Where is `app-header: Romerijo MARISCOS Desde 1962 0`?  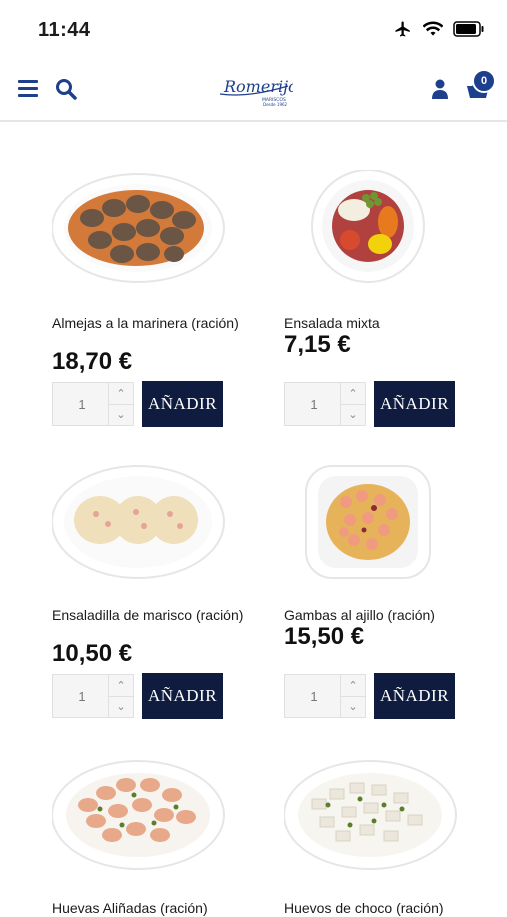
app-header: Romerijo MARISCOS Desde 1962 0 is located at coordinates (253, 90).